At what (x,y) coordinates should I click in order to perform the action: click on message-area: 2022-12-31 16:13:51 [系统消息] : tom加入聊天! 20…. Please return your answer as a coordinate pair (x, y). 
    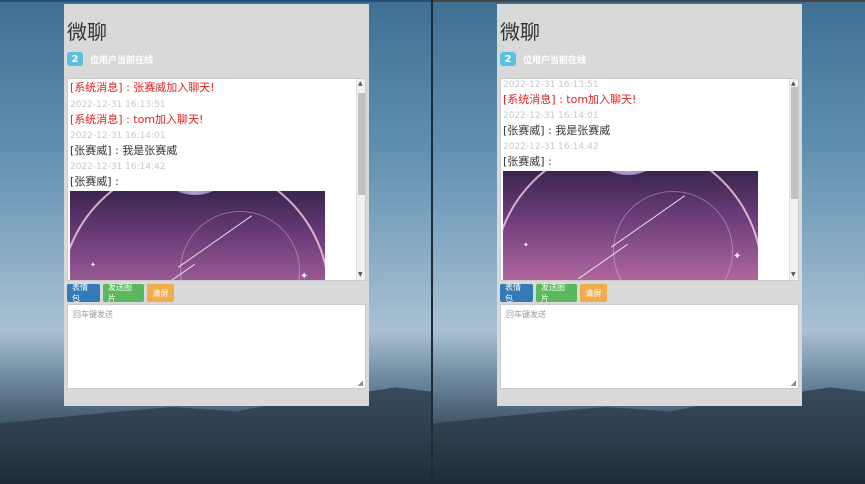
    Looking at the image, I should click on (649, 179).